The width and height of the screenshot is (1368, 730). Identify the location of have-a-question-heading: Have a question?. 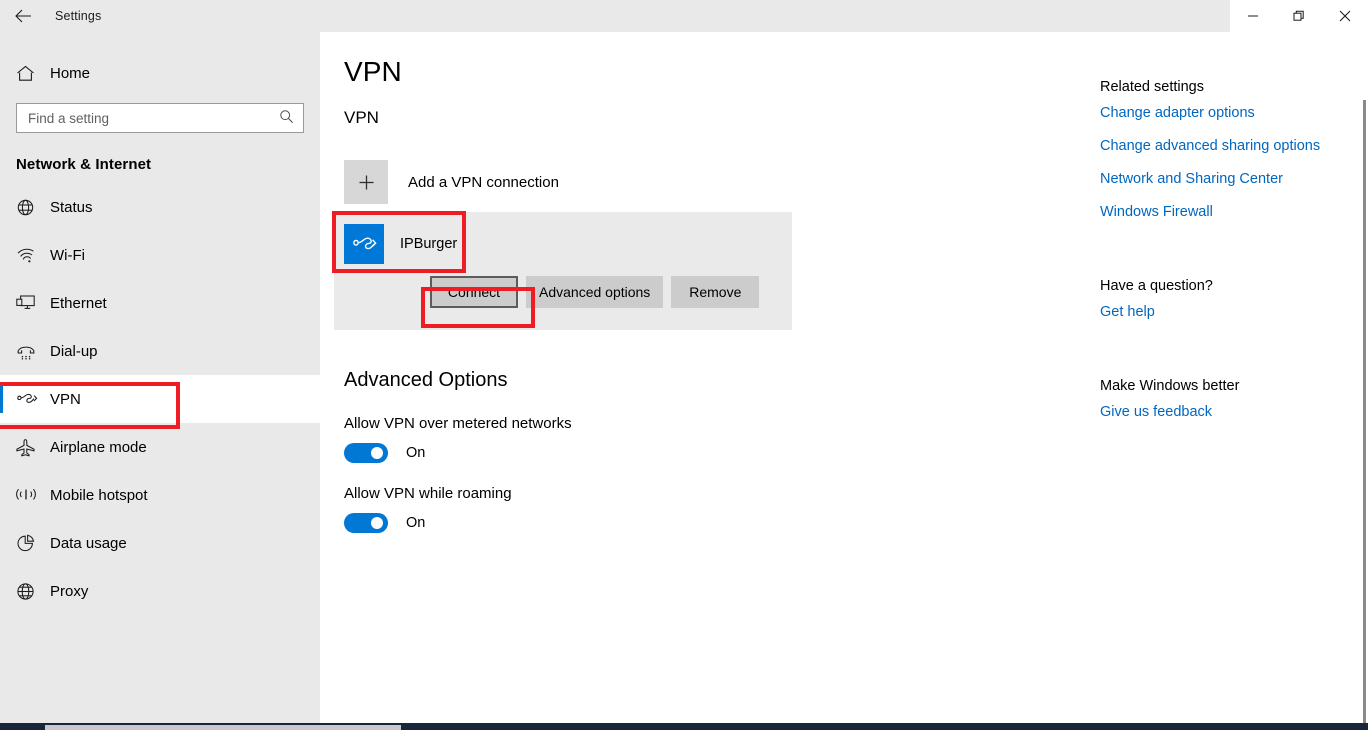
(1156, 286).